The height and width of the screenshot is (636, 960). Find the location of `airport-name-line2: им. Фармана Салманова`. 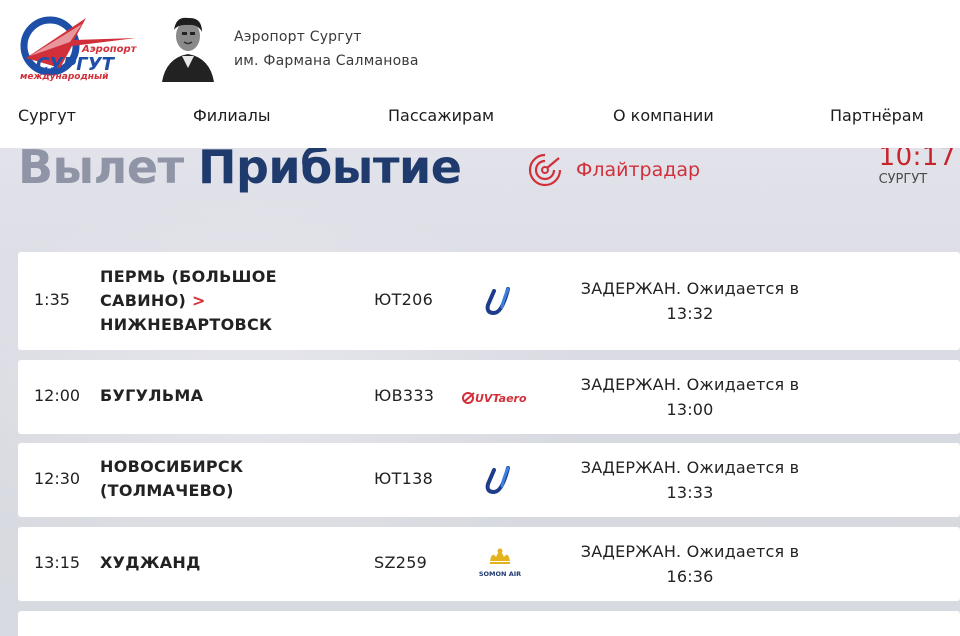

airport-name-line2: им. Фармана Салманова is located at coordinates (326, 61).